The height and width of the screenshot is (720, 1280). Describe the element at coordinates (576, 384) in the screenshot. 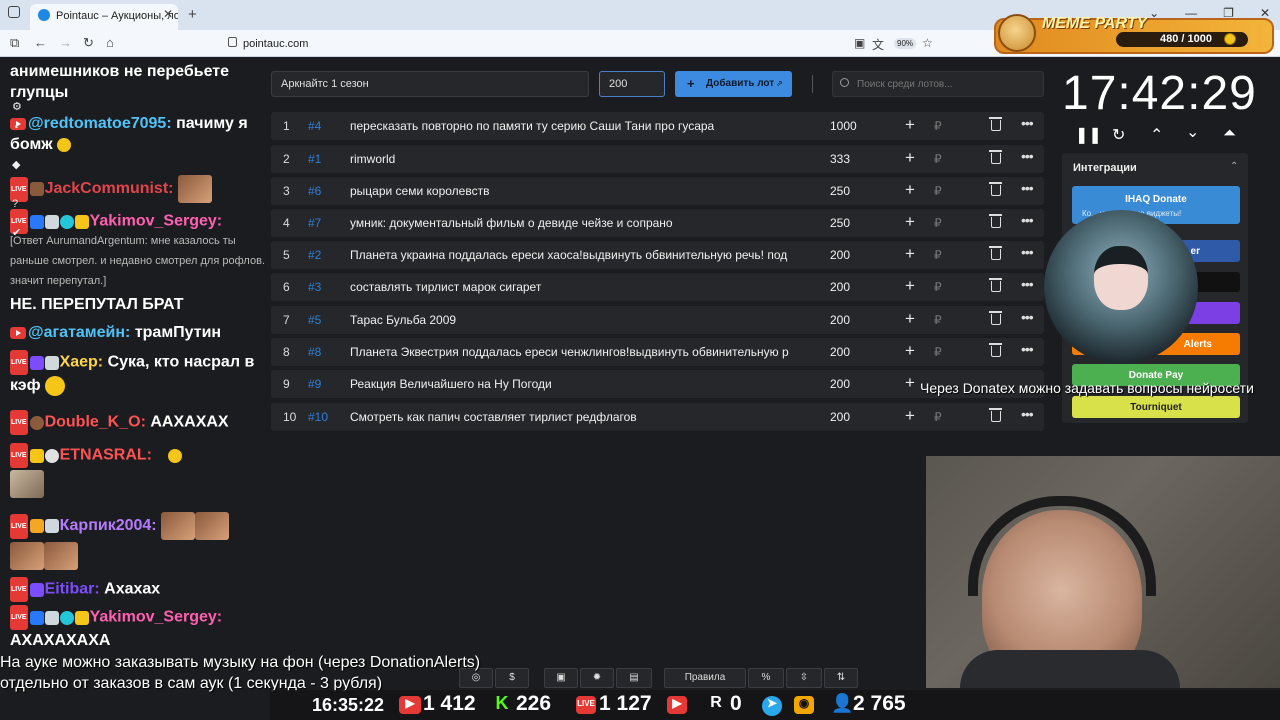

I see `lot-name: Реакция Величайшего на Ну Погоди` at that location.